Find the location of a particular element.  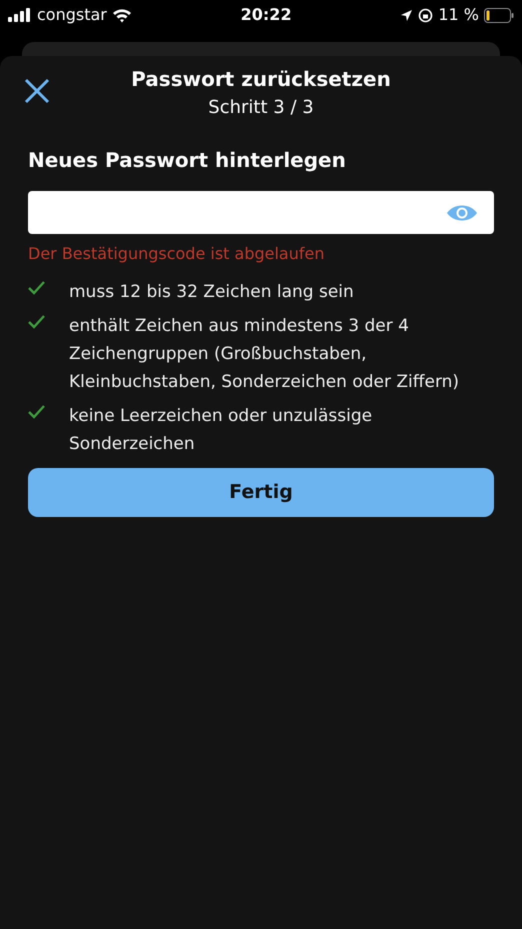

error-message: Der Bestätigungscode ist abgelaufen is located at coordinates (177, 254).